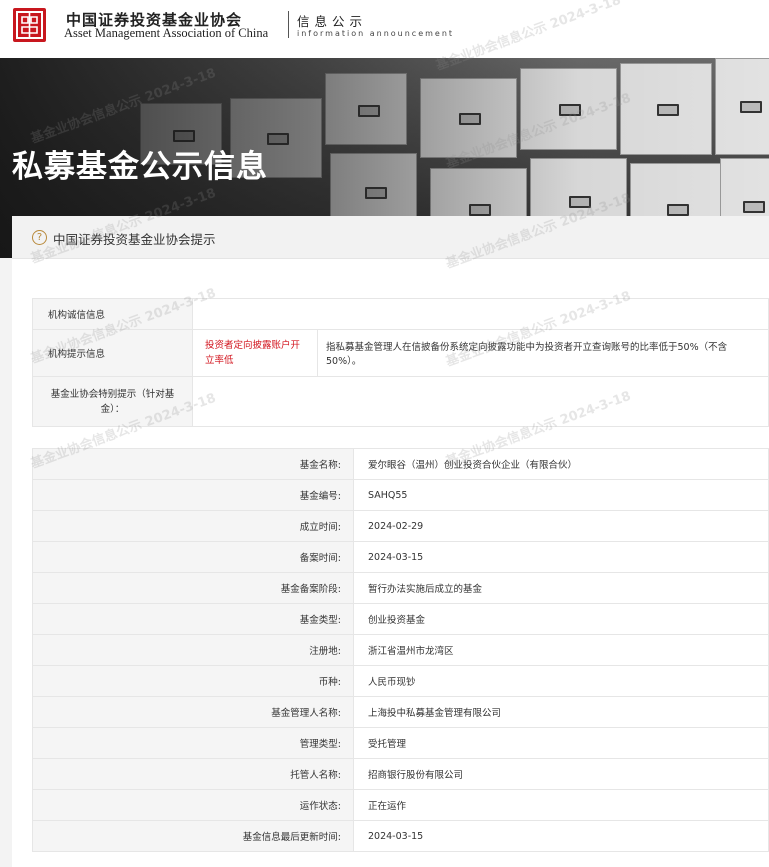 The height and width of the screenshot is (867, 769). What do you see at coordinates (193, 557) in the screenshot?
I see `filing-date-label: 备案时间:` at bounding box center [193, 557].